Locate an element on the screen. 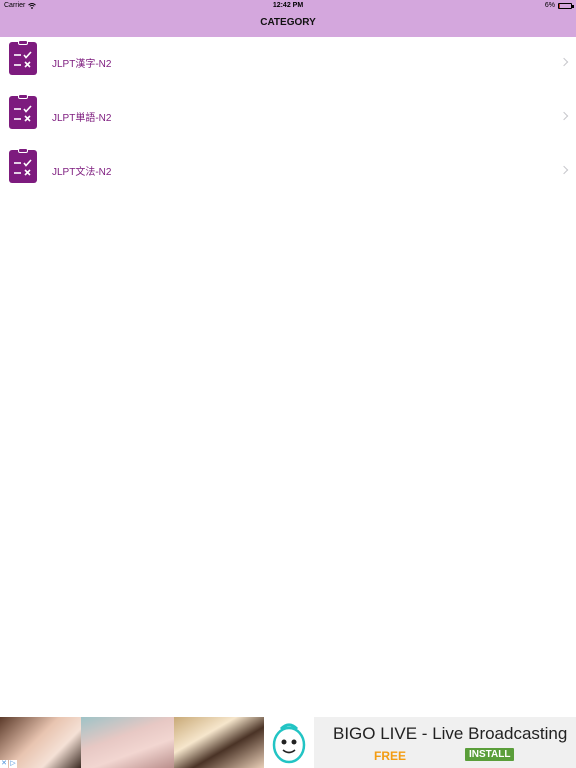 This screenshot has width=576, height=768. battery-percent: 6% is located at coordinates (549, 5).